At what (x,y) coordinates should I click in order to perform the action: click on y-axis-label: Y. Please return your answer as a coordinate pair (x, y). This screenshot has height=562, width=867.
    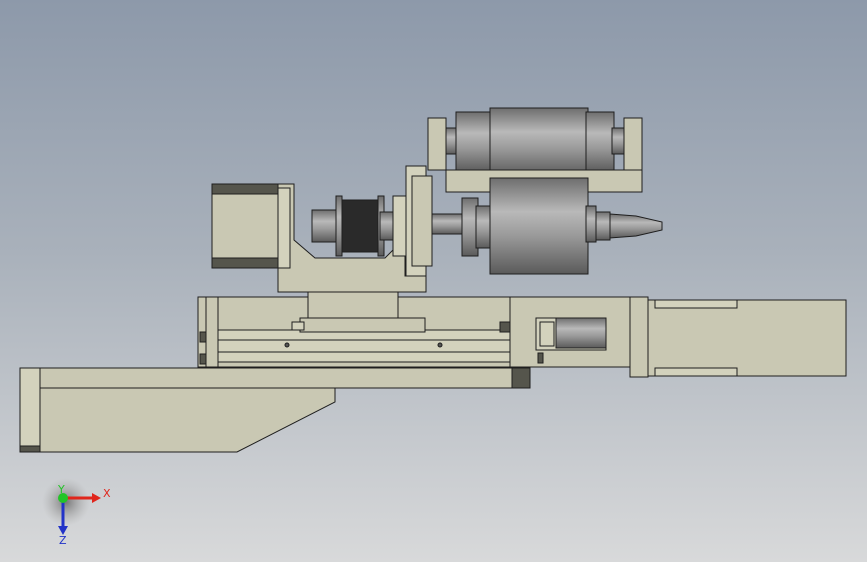
    Looking at the image, I should click on (61, 489).